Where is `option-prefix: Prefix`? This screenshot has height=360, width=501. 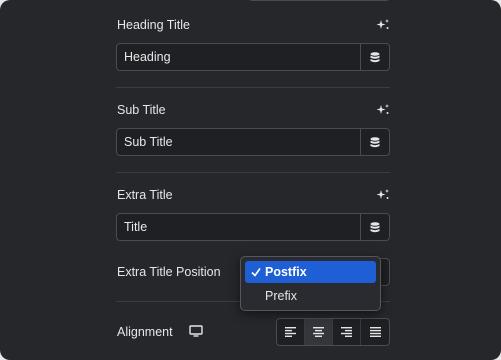
option-prefix: Prefix is located at coordinates (310, 296).